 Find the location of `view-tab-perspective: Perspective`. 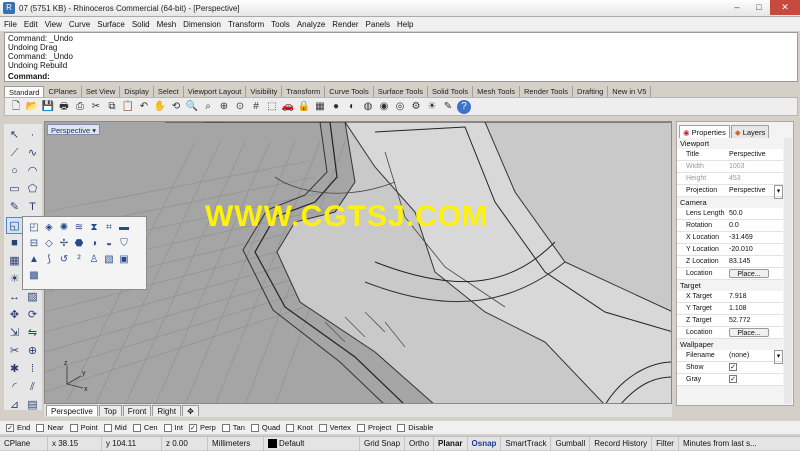

view-tab-perspective: Perspective is located at coordinates (72, 410).